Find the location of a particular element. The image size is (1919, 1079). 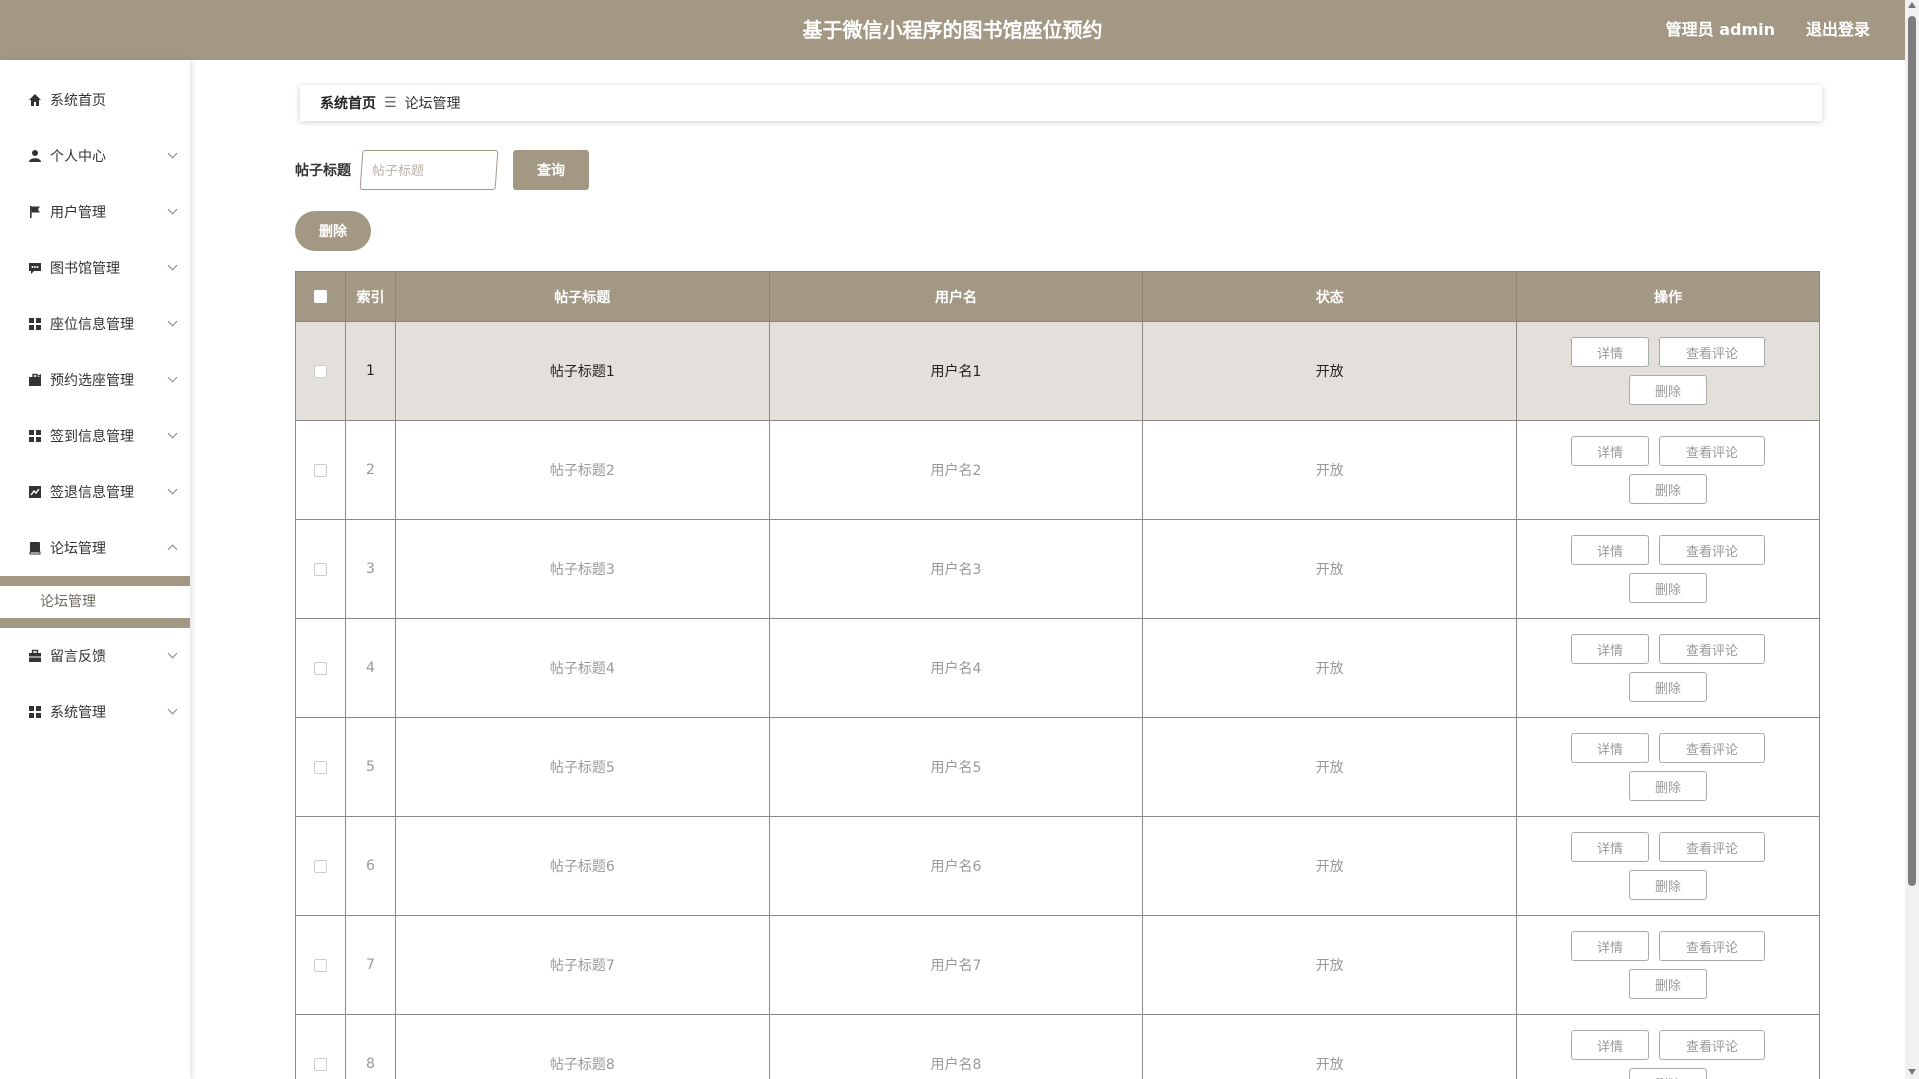

sidebar-item-forum: 论坛管理 is located at coordinates (95, 548).